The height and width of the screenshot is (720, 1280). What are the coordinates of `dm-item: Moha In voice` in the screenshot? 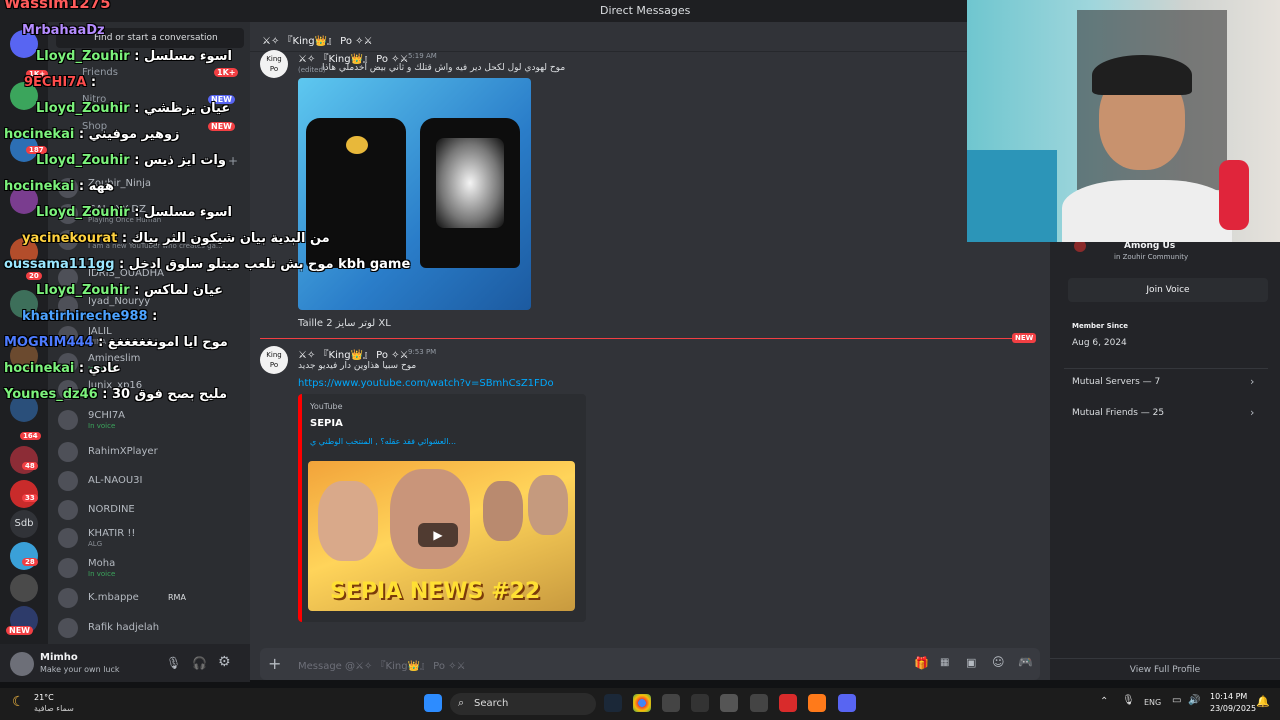 It's located at (153, 568).